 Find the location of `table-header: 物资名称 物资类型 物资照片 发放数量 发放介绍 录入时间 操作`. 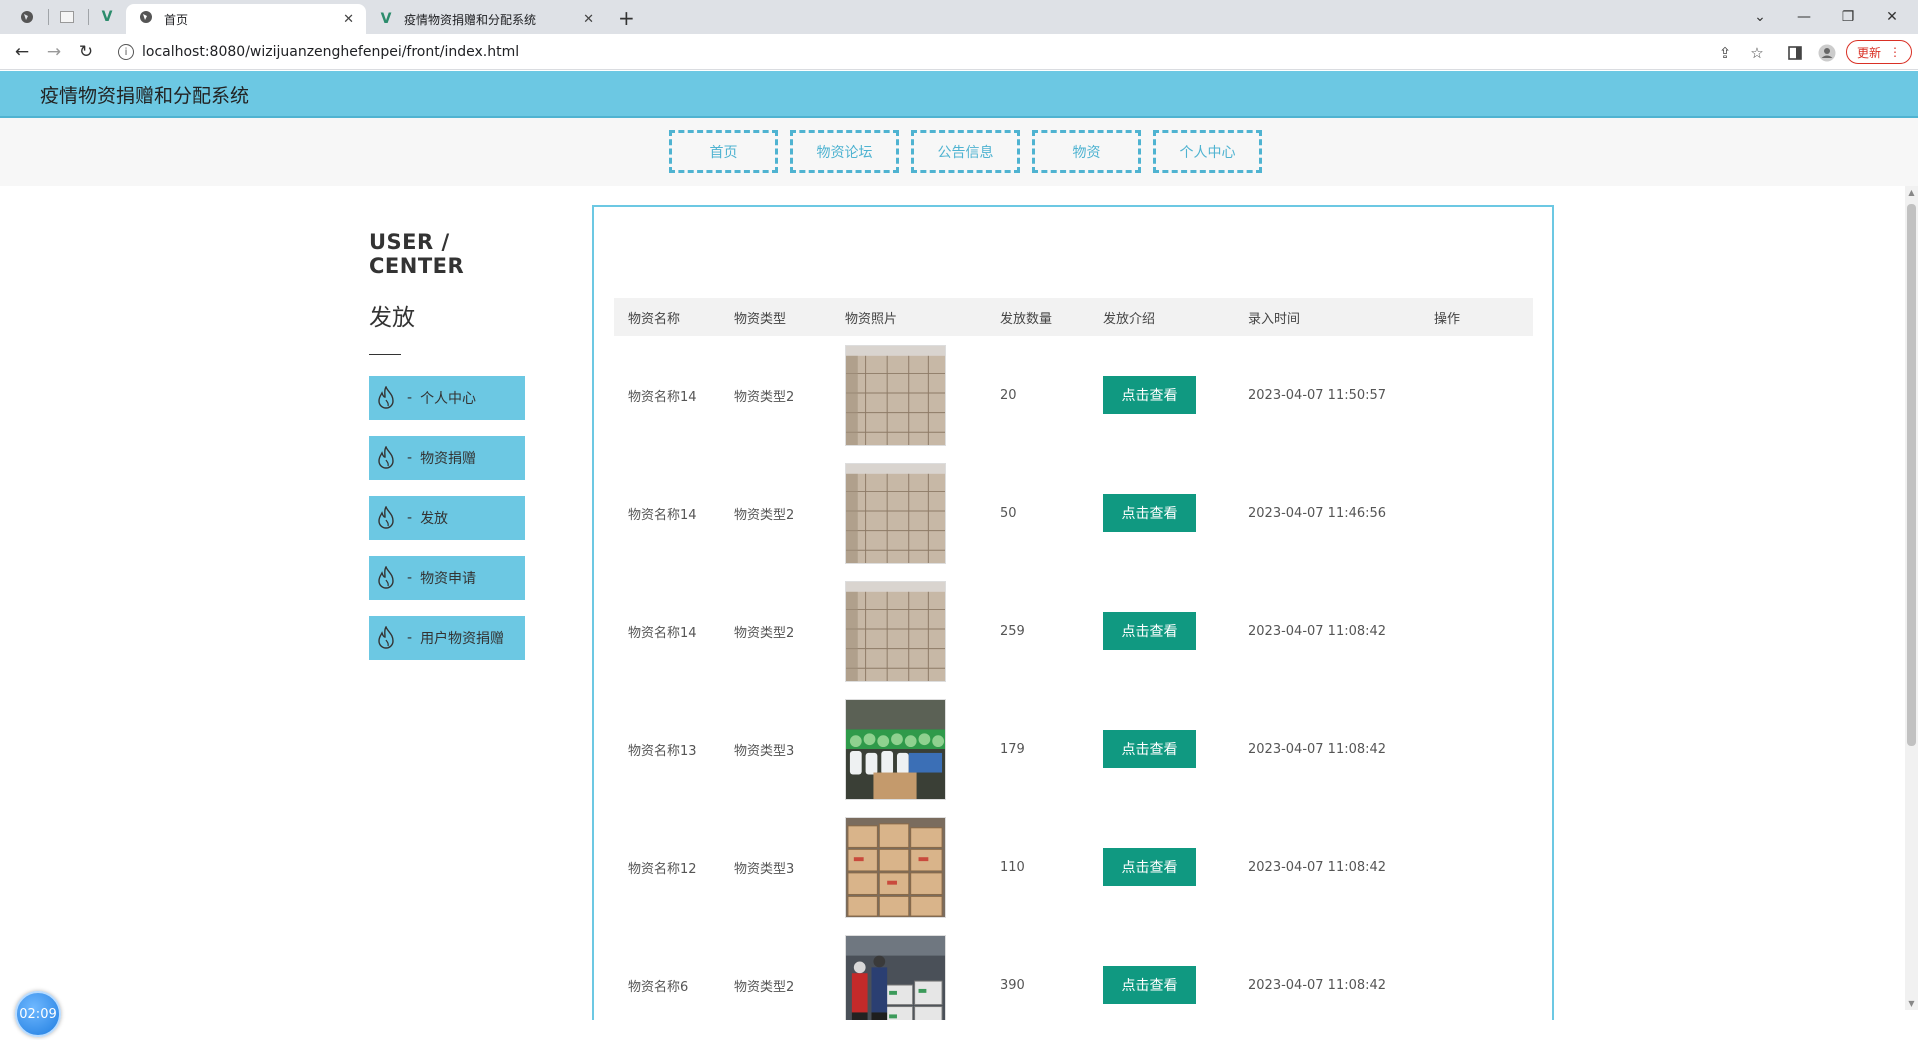

table-header: 物资名称 物资类型 物资照片 发放数量 发放介绍 录入时间 操作 is located at coordinates (1073, 317).